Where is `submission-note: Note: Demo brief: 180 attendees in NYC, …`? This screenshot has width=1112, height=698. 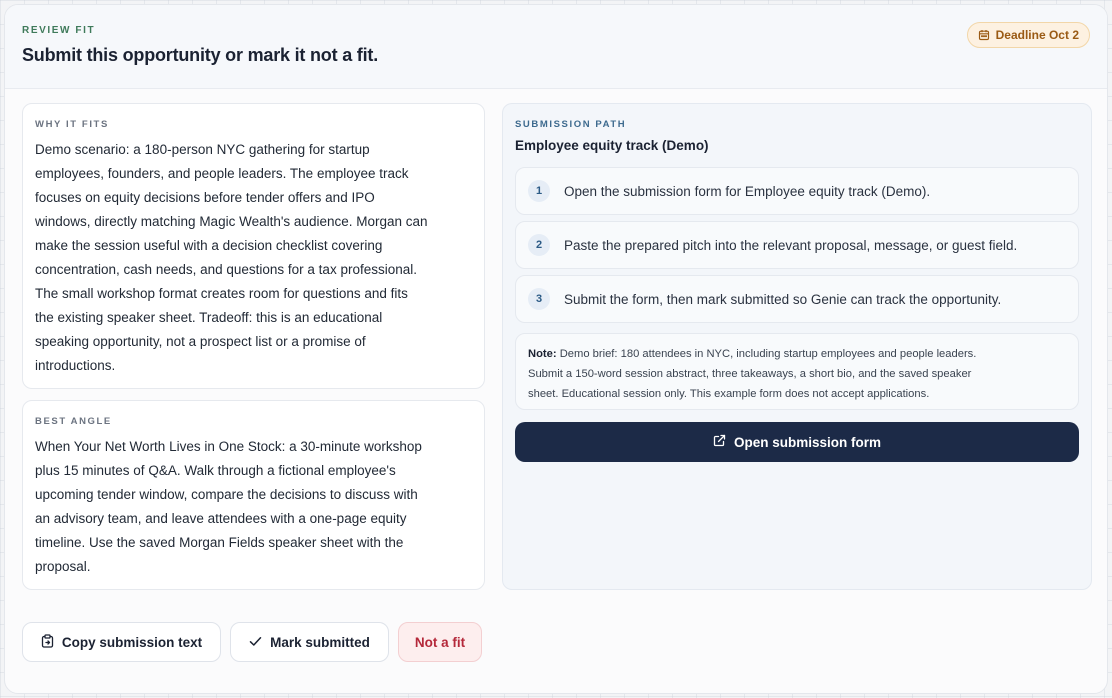
submission-note: Note: Demo brief: 180 attendees in NYC, … is located at coordinates (797, 371).